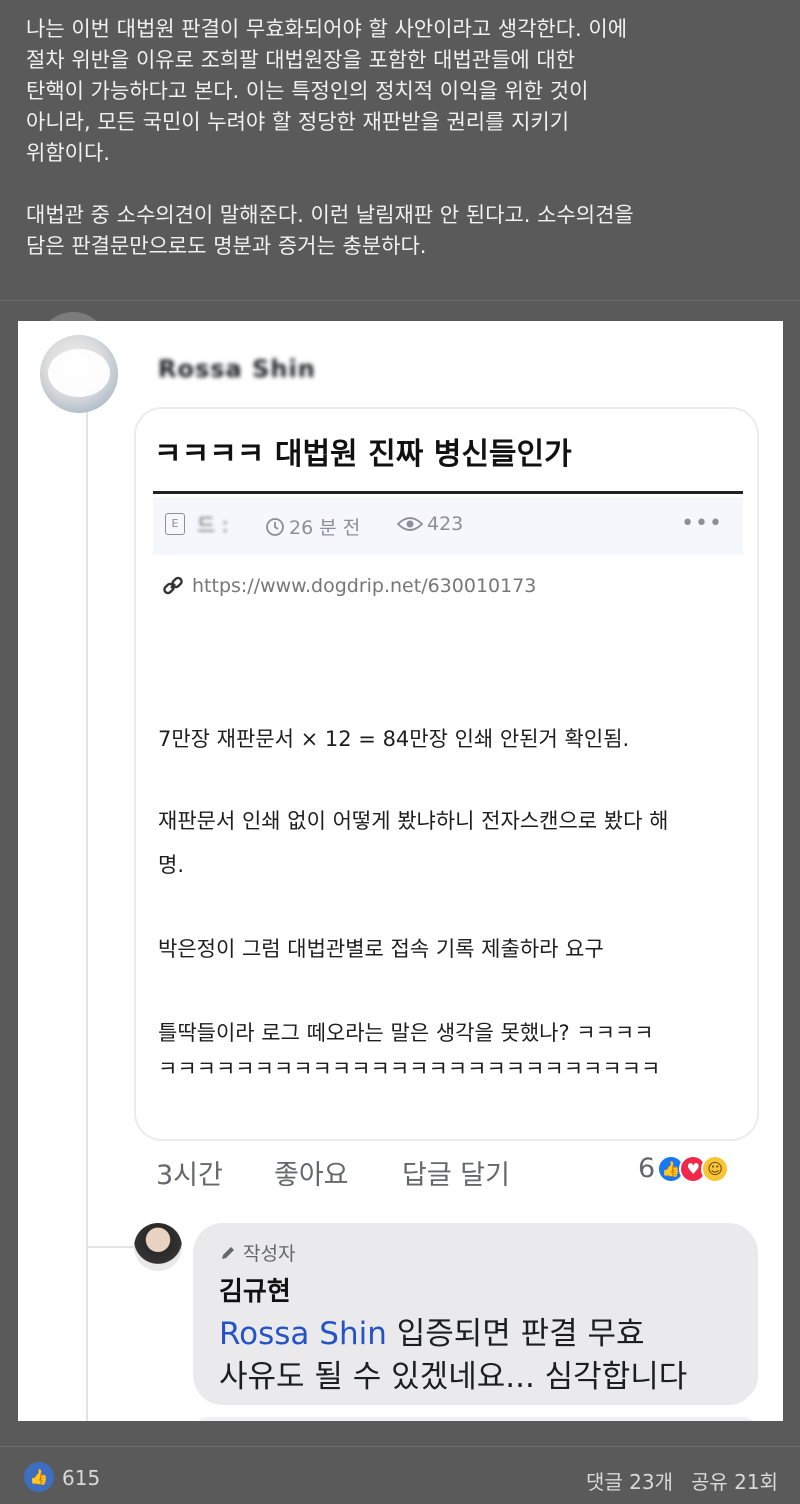  Describe the element at coordinates (409, 1069) in the screenshot. I see `card-body-line: ㅋㅋㅋㅋㅋㅋㅋㅋㅋㅋㅋㅋㅋㅋㅋㅋㅋㅋㅋㅋㅋㅋㅋㅋㅋㅋ` at that location.